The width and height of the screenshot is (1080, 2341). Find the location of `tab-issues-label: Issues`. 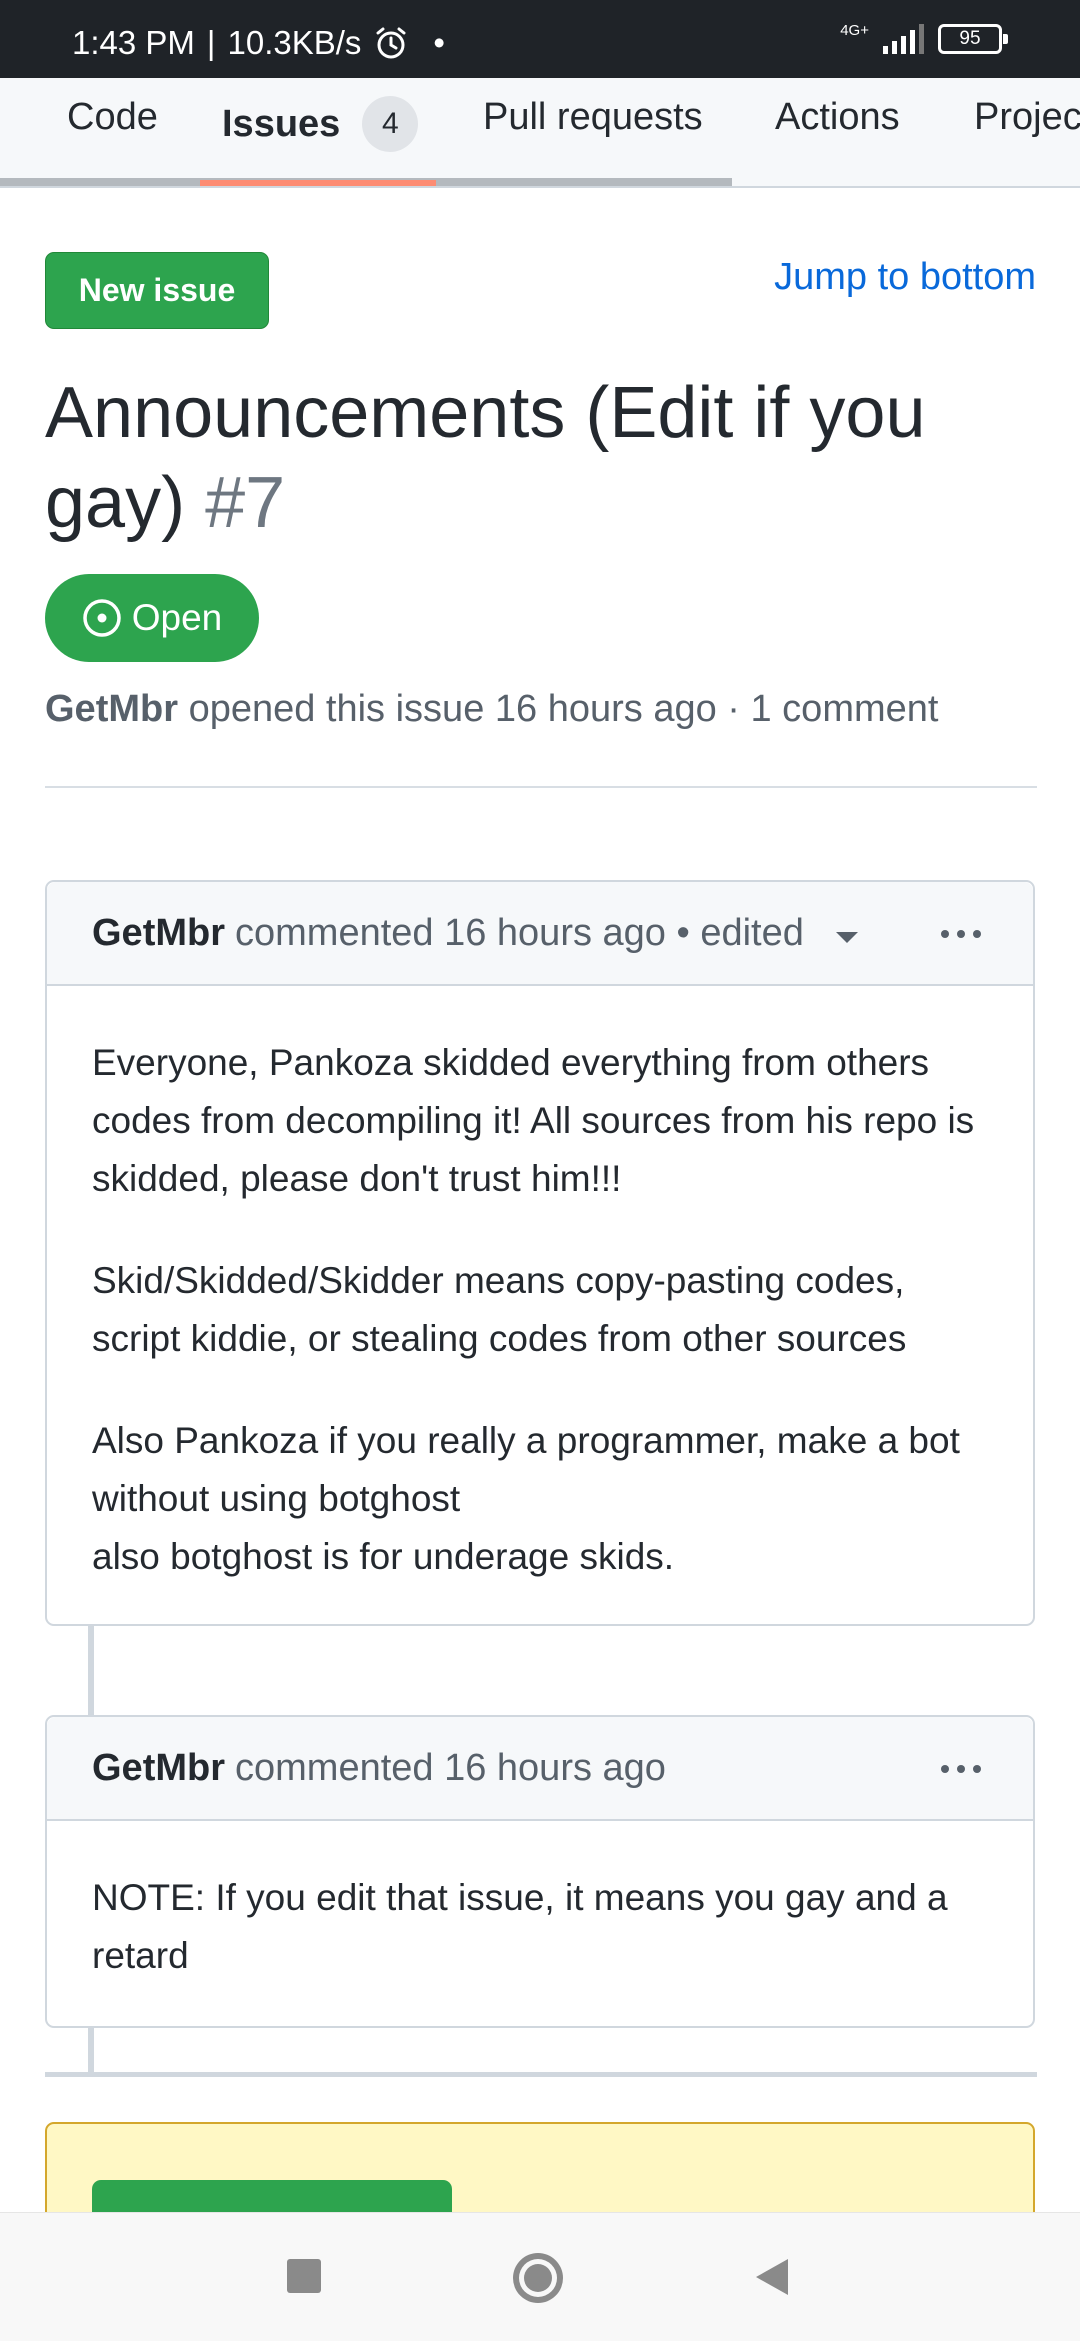

tab-issues-label: Issues is located at coordinates (281, 123).